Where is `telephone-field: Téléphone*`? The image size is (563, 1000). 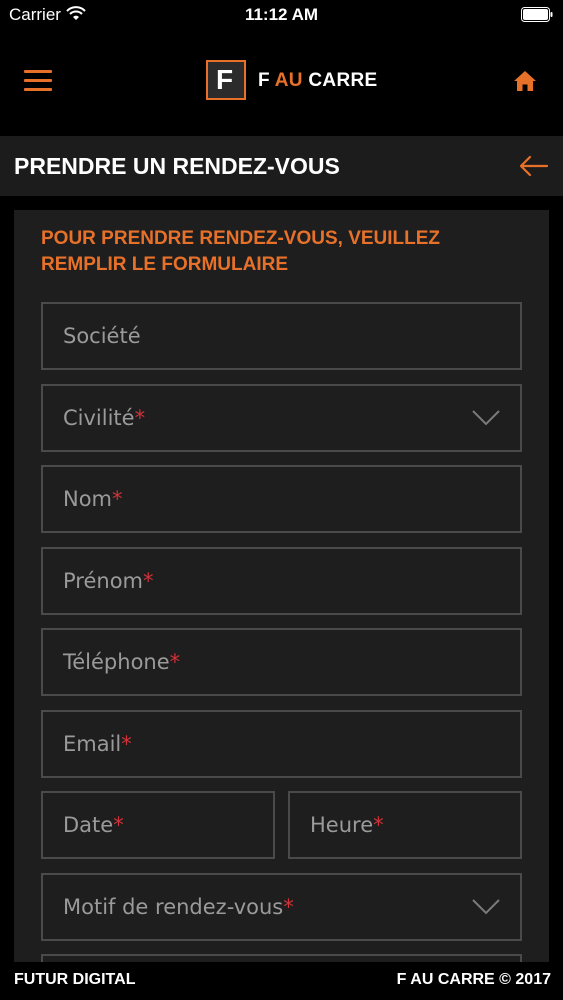
telephone-field: Téléphone* is located at coordinates (281, 662).